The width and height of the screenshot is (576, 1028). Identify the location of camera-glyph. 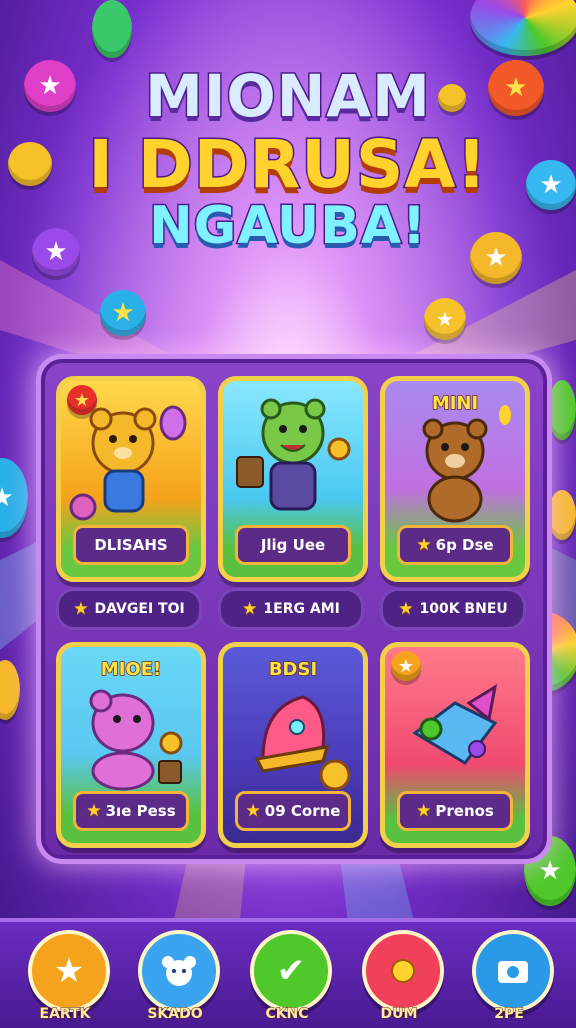
(513, 972).